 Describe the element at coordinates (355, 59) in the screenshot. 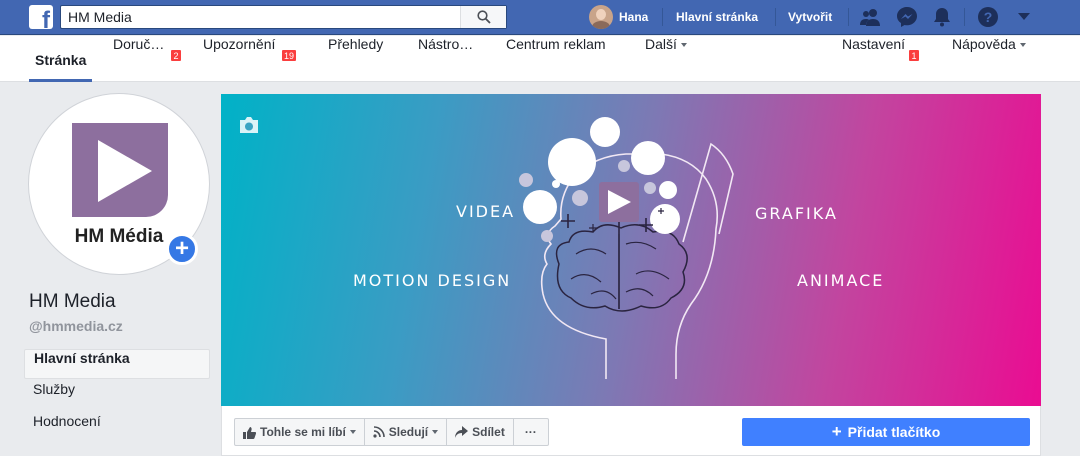

I see `tab-insights: Přehledy` at that location.